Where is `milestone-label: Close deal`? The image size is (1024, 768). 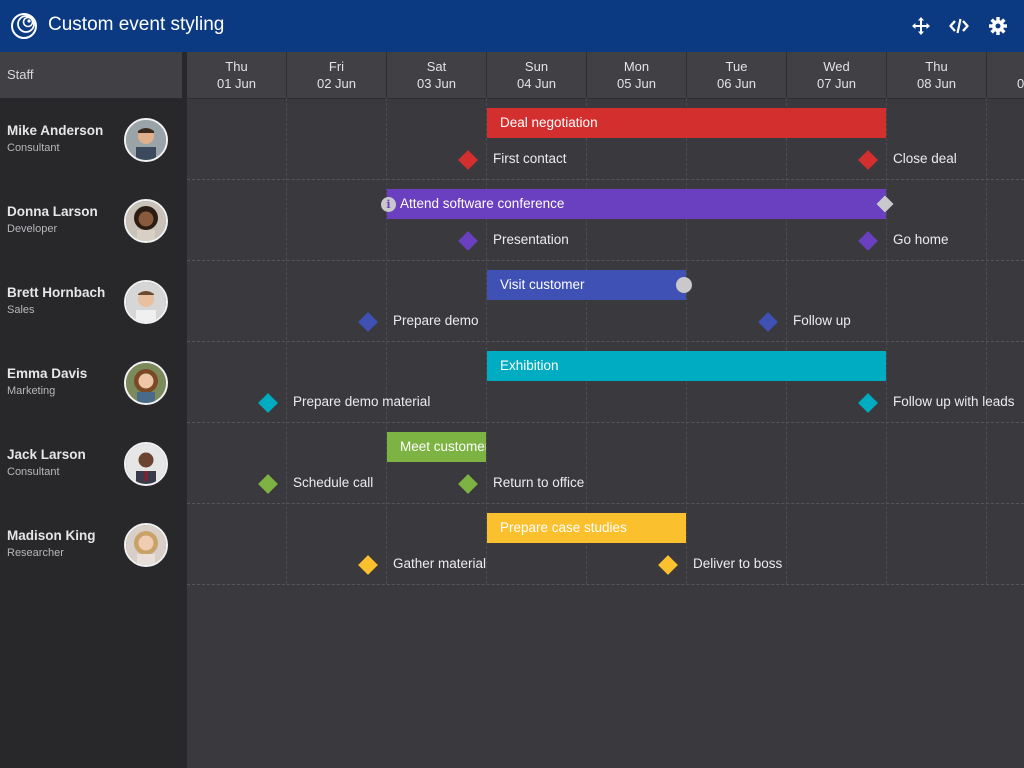
milestone-label: Close deal is located at coordinates (925, 158).